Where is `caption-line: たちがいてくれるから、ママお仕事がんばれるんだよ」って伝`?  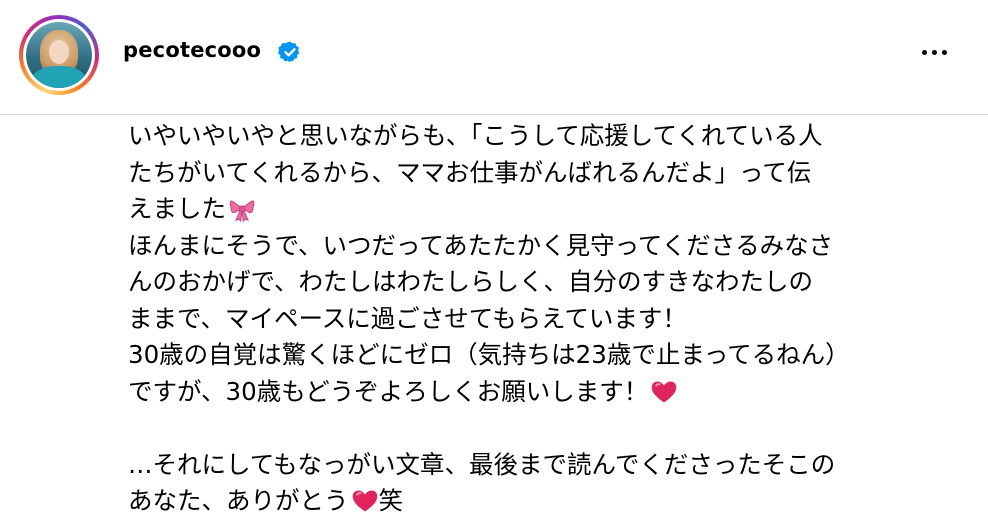
caption-line: たちがいてくれるから、ママお仕事がんばれるんだよ」って伝 is located at coordinates (538, 173).